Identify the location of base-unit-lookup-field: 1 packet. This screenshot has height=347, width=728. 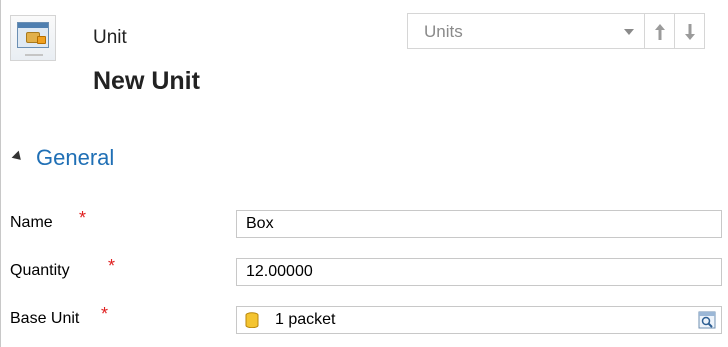
(479, 320).